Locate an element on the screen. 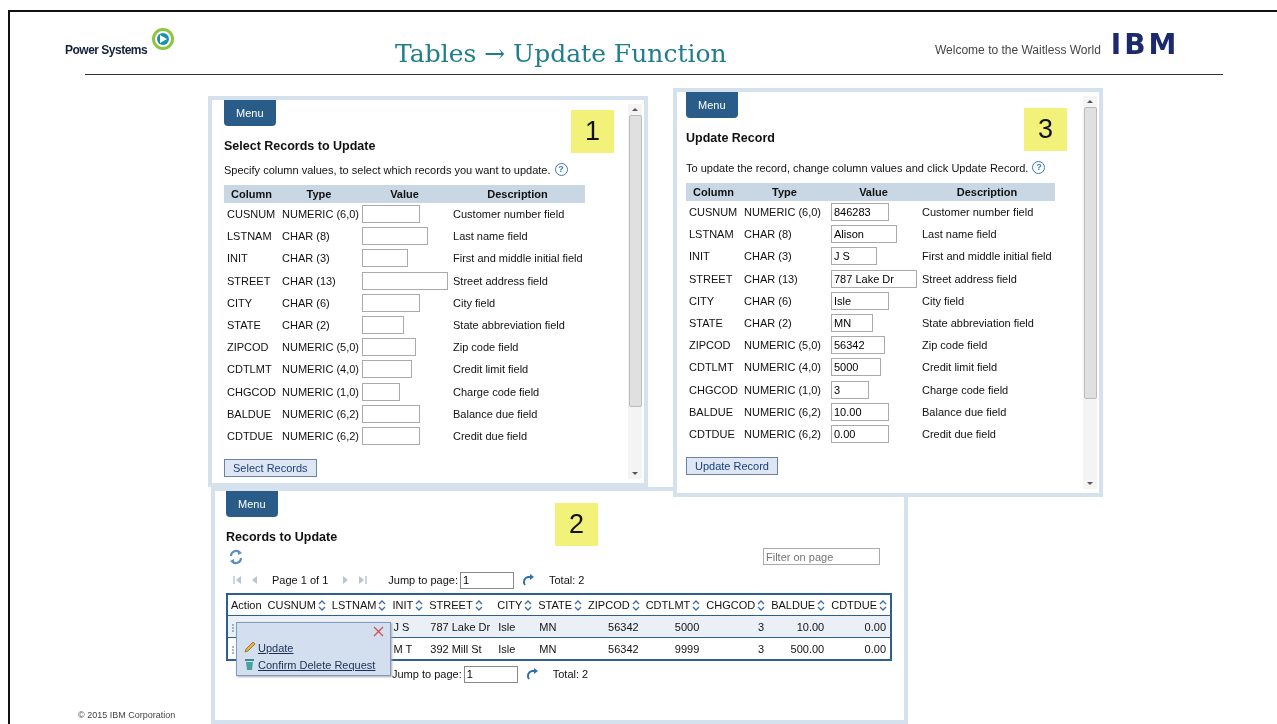 This screenshot has height=724, width=1277. column-header: CDTDUE is located at coordinates (854, 605).